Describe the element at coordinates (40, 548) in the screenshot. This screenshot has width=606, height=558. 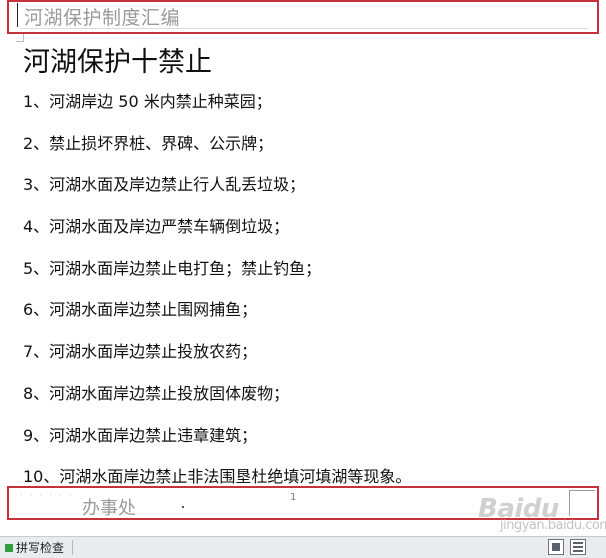
I see `spell-check-label: 拼写检查` at that location.